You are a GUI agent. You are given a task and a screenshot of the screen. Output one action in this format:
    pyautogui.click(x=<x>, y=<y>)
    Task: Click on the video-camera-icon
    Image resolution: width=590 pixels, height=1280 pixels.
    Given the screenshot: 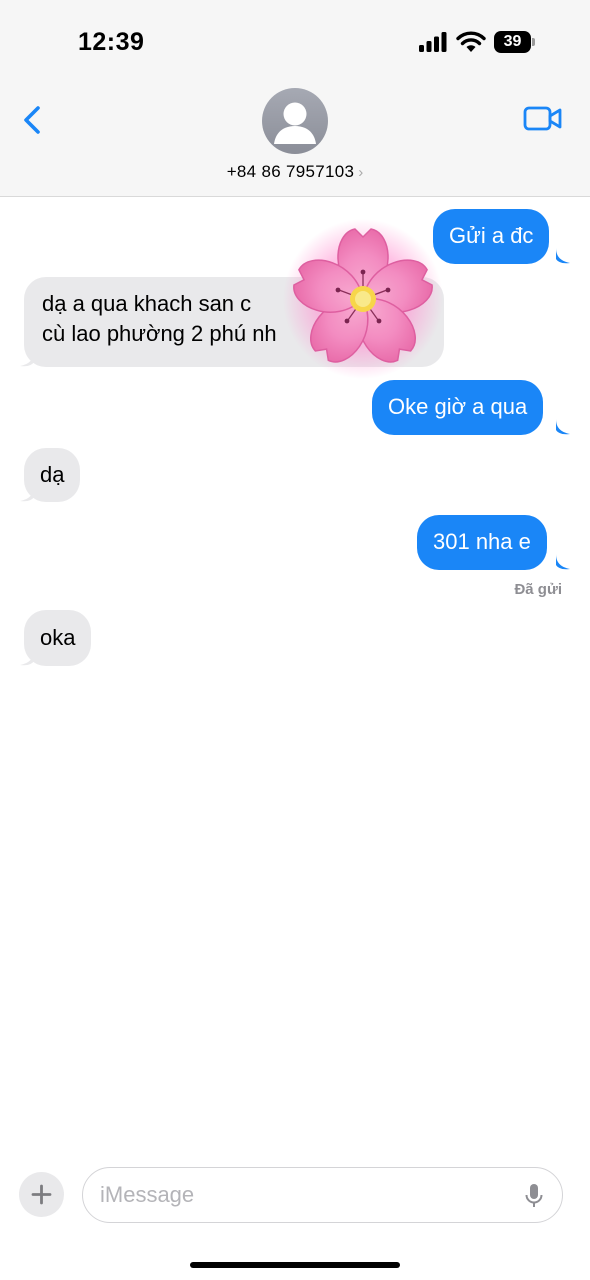 What is the action you would take?
    pyautogui.click(x=543, y=119)
    